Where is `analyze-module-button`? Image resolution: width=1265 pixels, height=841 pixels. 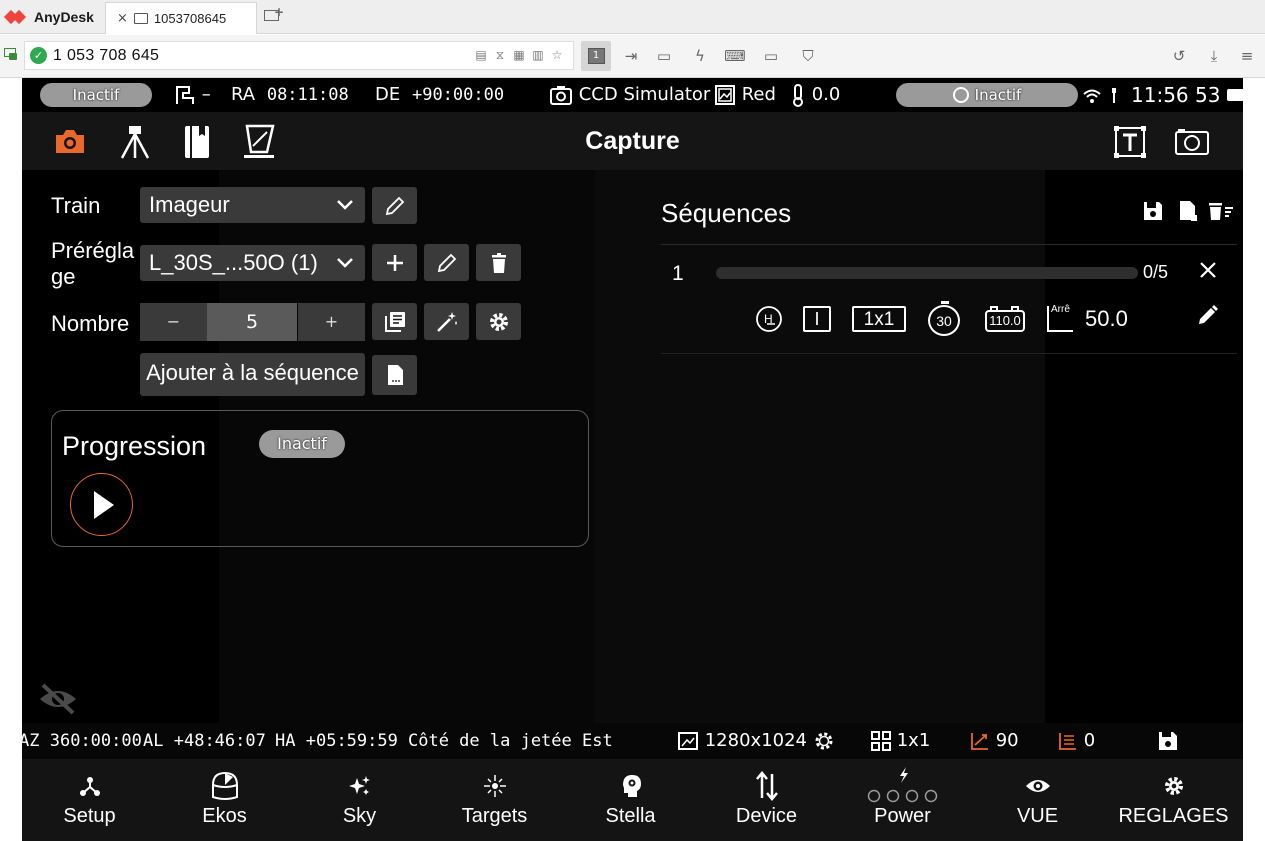 analyze-module-button is located at coordinates (259, 142).